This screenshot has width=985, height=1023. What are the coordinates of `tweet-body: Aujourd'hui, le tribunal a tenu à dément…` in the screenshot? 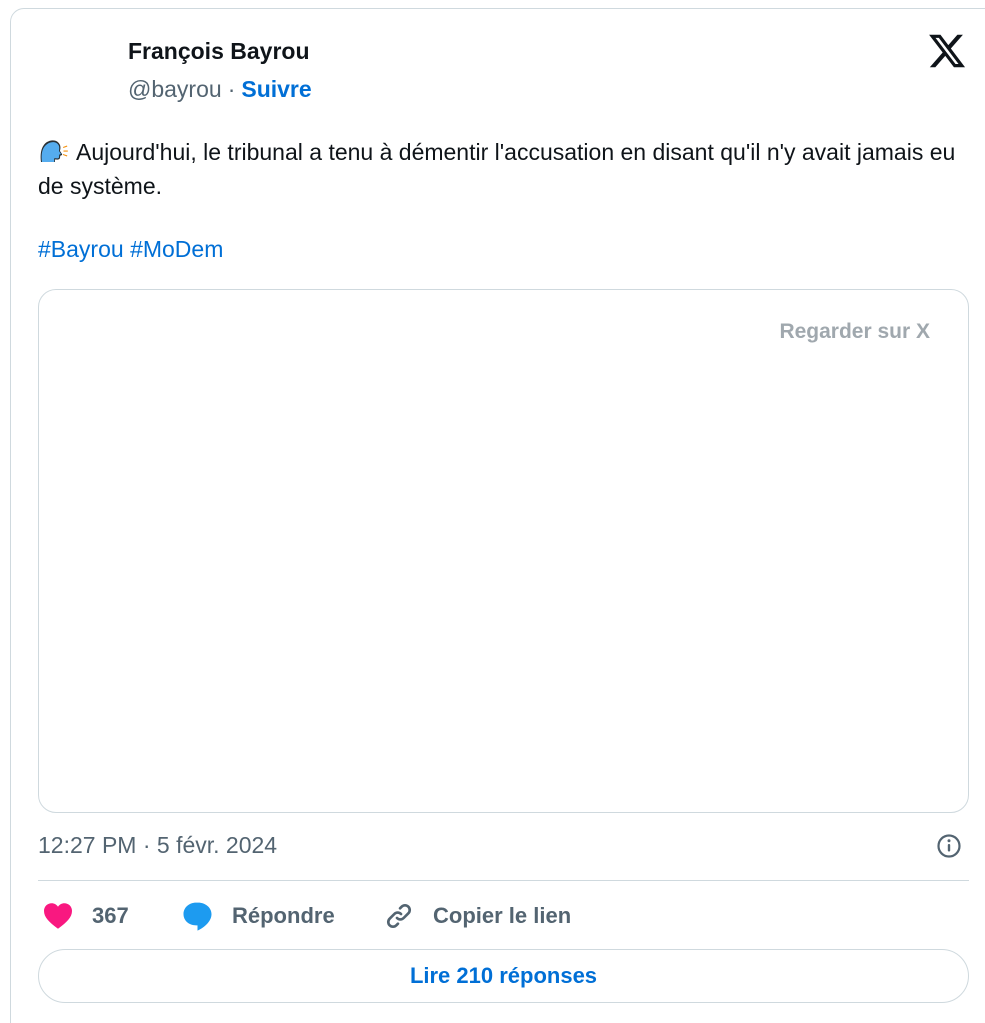 It's located at (497, 169).